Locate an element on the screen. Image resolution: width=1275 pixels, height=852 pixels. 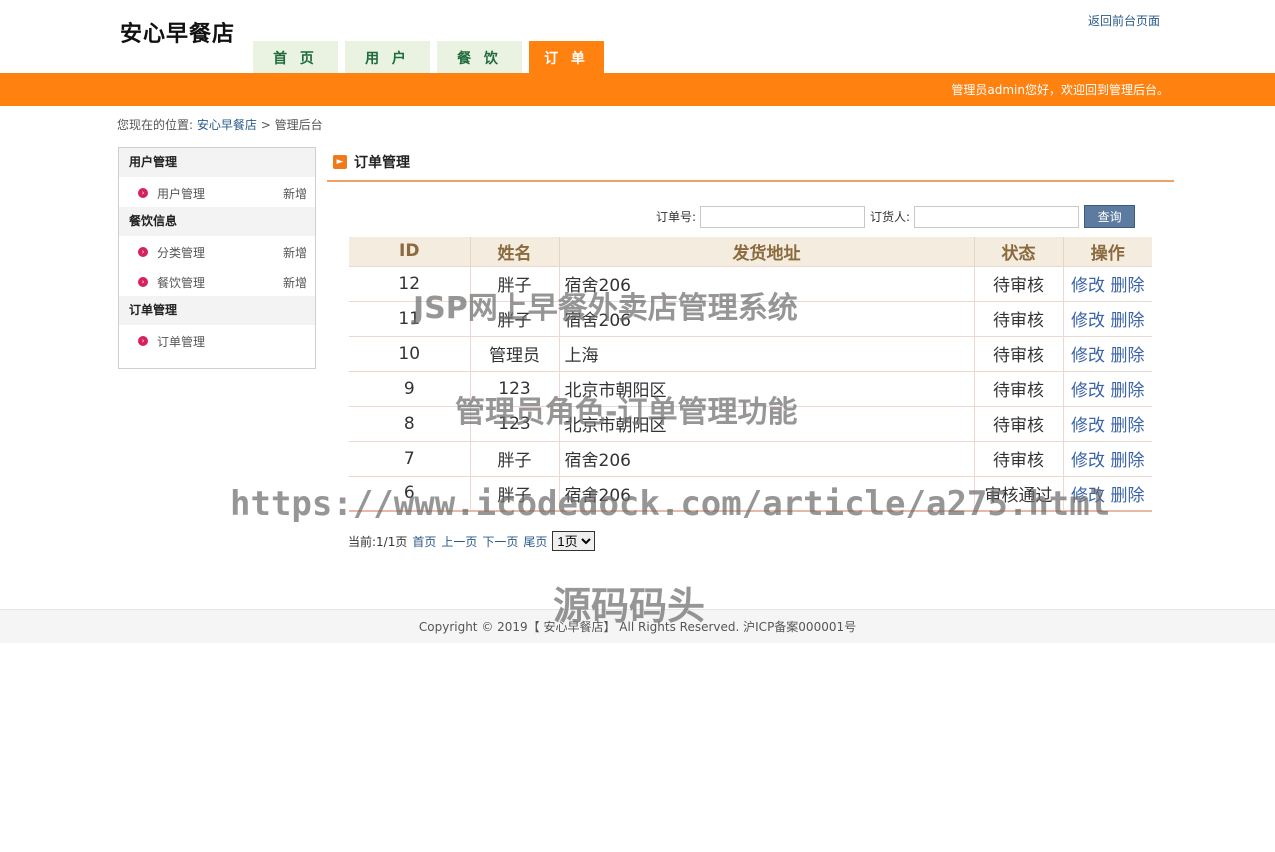
breadcrumb-prefix: 您现在的位置: is located at coordinates (155, 125).